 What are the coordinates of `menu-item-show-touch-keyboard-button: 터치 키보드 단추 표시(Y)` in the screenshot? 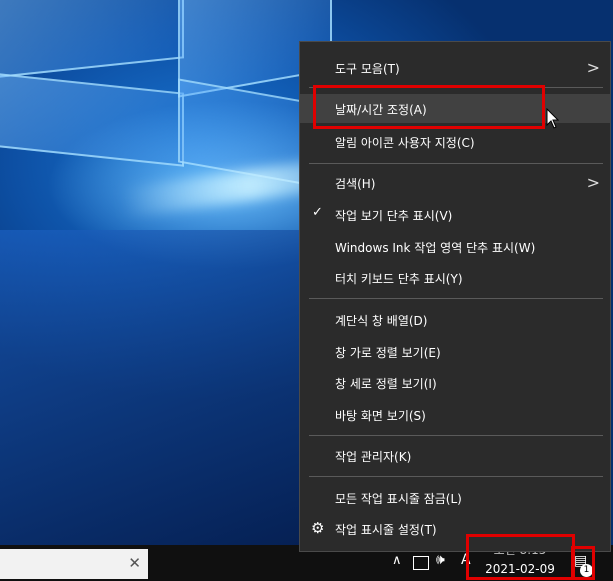 It's located at (455, 277).